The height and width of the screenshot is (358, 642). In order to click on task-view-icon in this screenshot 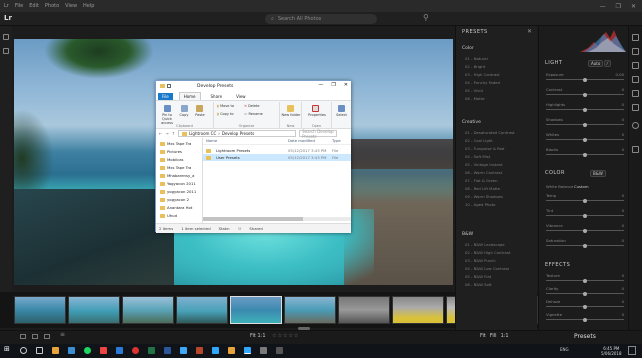, I will do `click(39, 350)`.